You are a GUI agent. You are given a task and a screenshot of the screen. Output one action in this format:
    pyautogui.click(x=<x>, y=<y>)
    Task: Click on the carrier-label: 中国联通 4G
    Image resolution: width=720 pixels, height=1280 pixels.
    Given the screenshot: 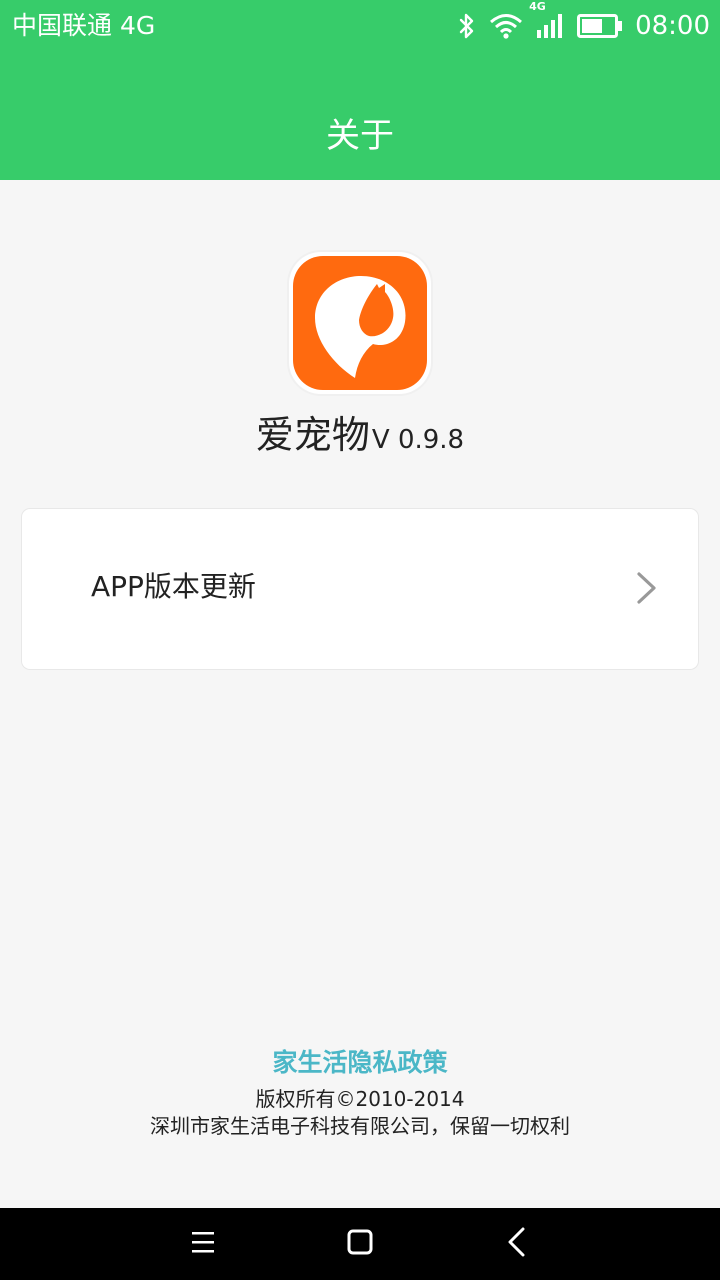 What is the action you would take?
    pyautogui.click(x=84, y=25)
    